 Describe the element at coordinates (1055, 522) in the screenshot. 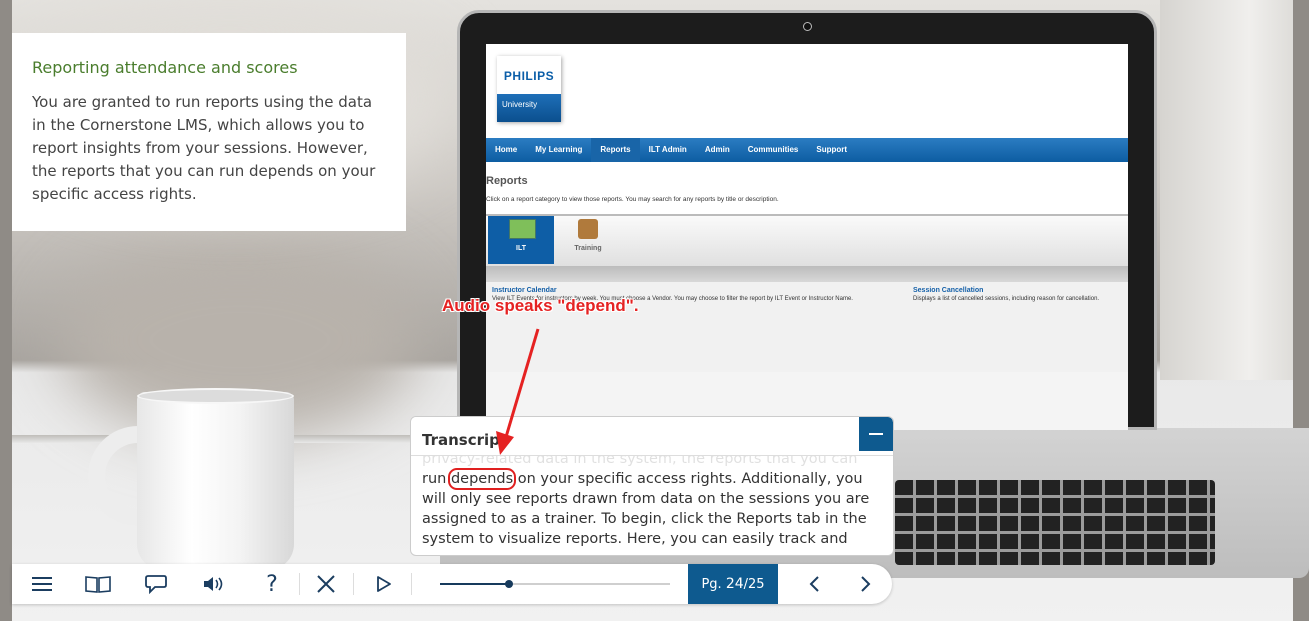

I see `laptop-keyboard` at that location.